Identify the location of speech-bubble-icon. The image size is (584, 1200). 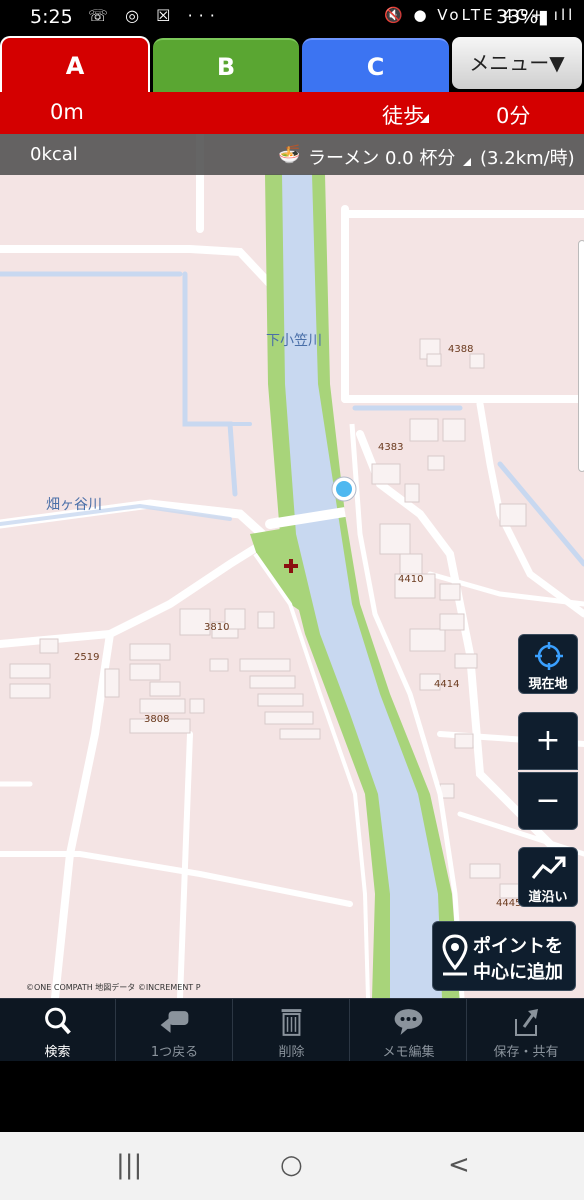
(408, 1022).